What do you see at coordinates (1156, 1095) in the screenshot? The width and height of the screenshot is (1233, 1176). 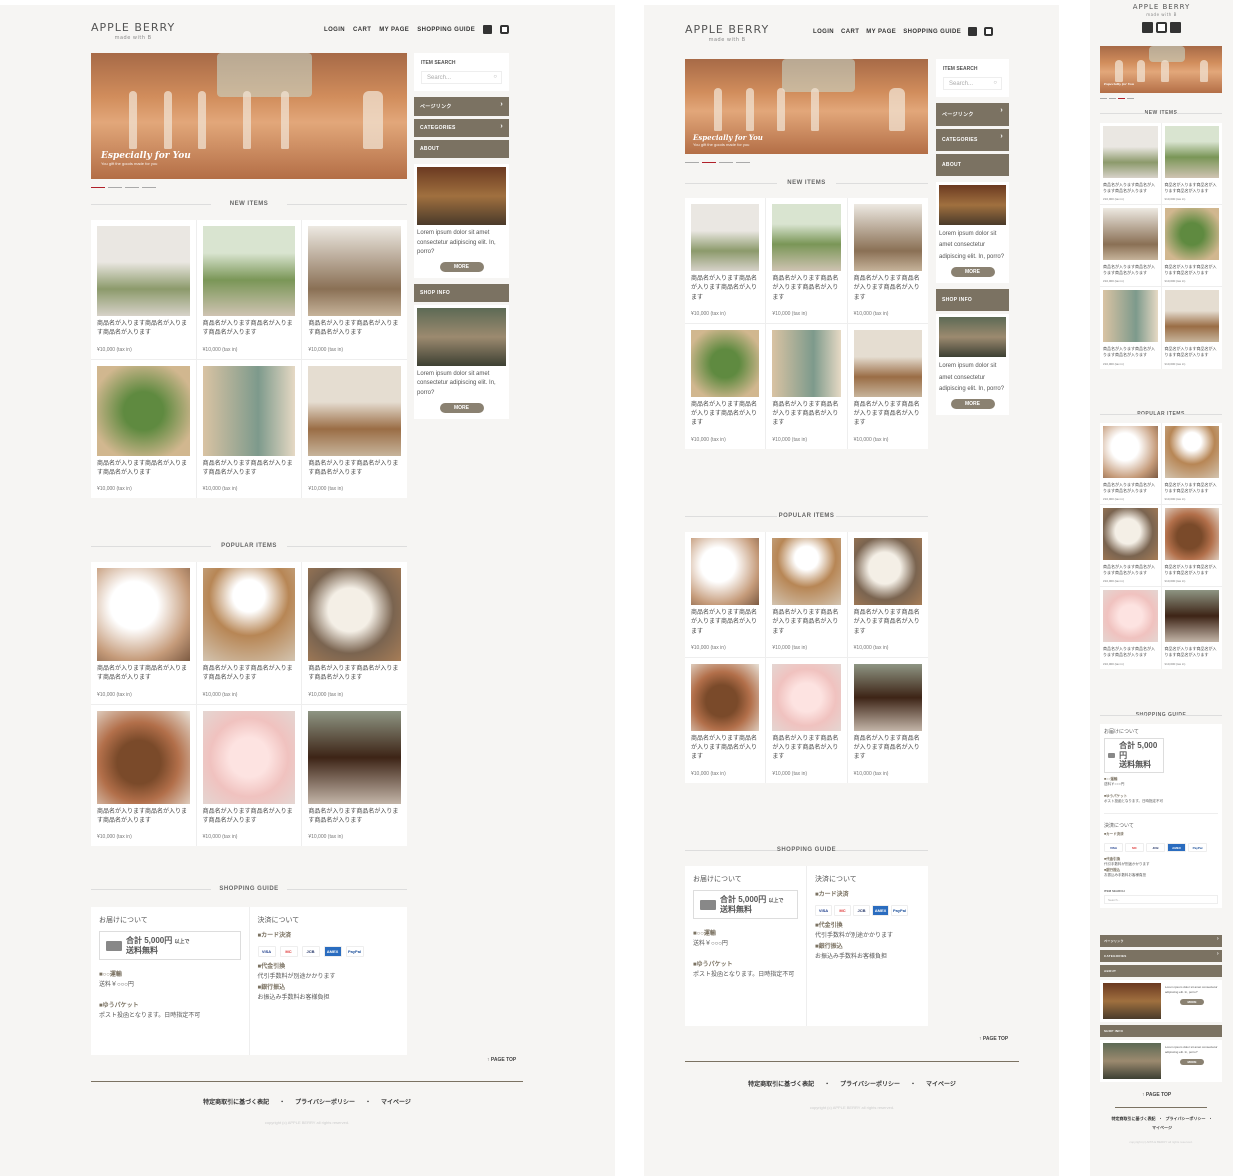 I see `page-top-link: ↑ PAGE TOP` at bounding box center [1156, 1095].